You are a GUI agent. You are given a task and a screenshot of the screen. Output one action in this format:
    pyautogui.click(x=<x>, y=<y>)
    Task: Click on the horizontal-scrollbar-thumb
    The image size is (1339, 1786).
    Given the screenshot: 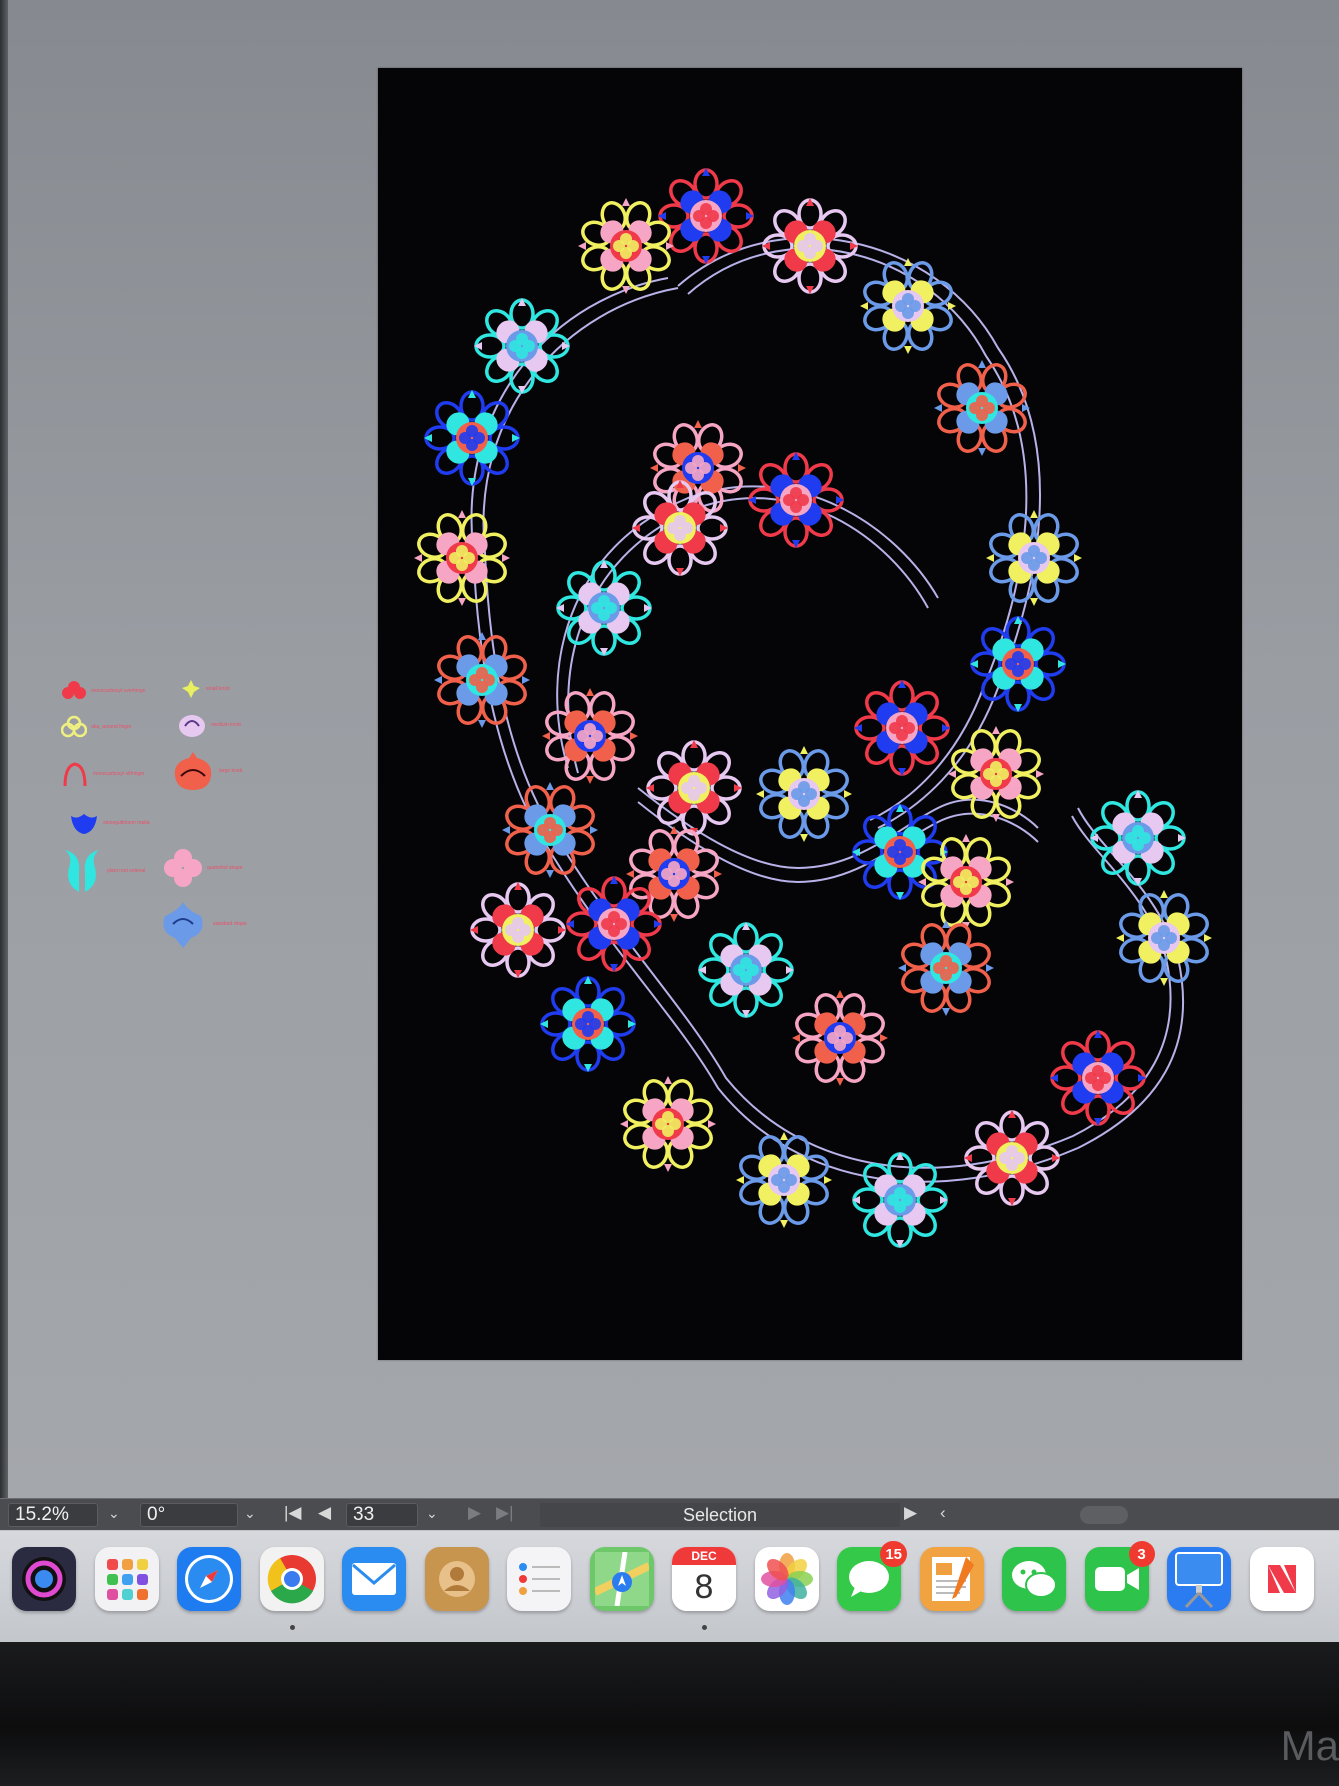 What is the action you would take?
    pyautogui.click(x=1104, y=1515)
    